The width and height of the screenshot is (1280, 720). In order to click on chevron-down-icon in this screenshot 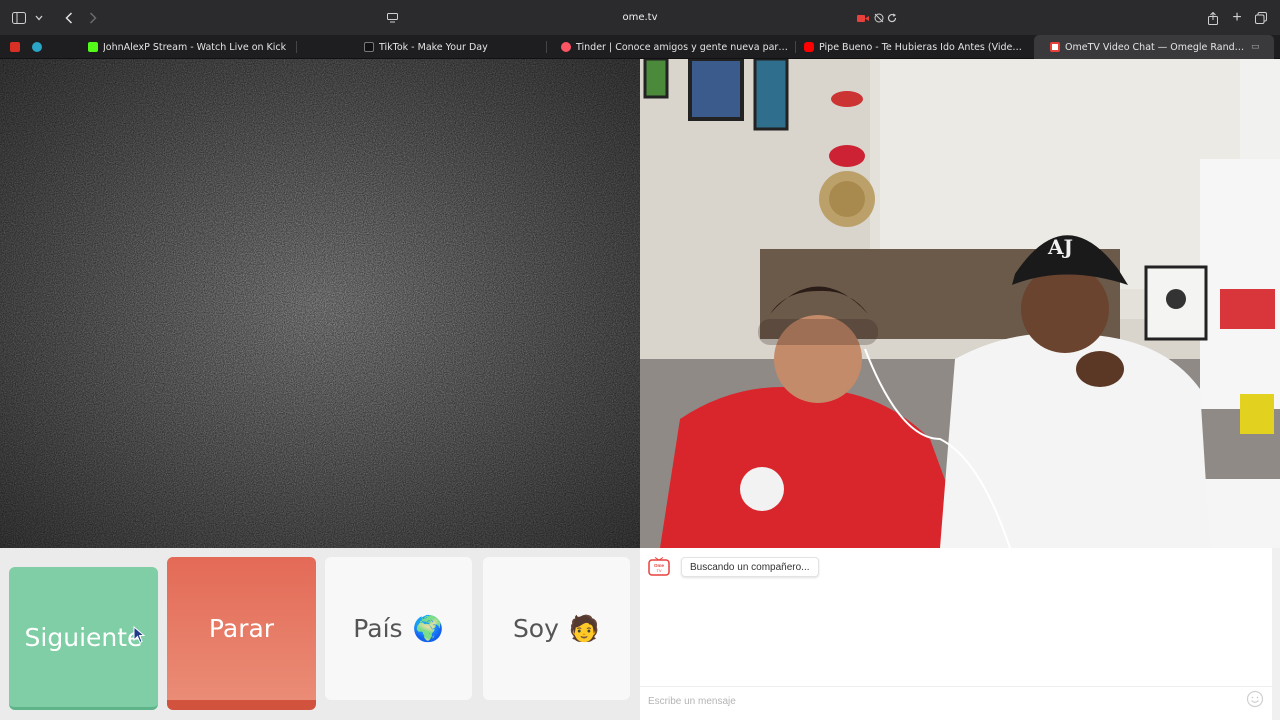, I will do `click(39, 18)`.